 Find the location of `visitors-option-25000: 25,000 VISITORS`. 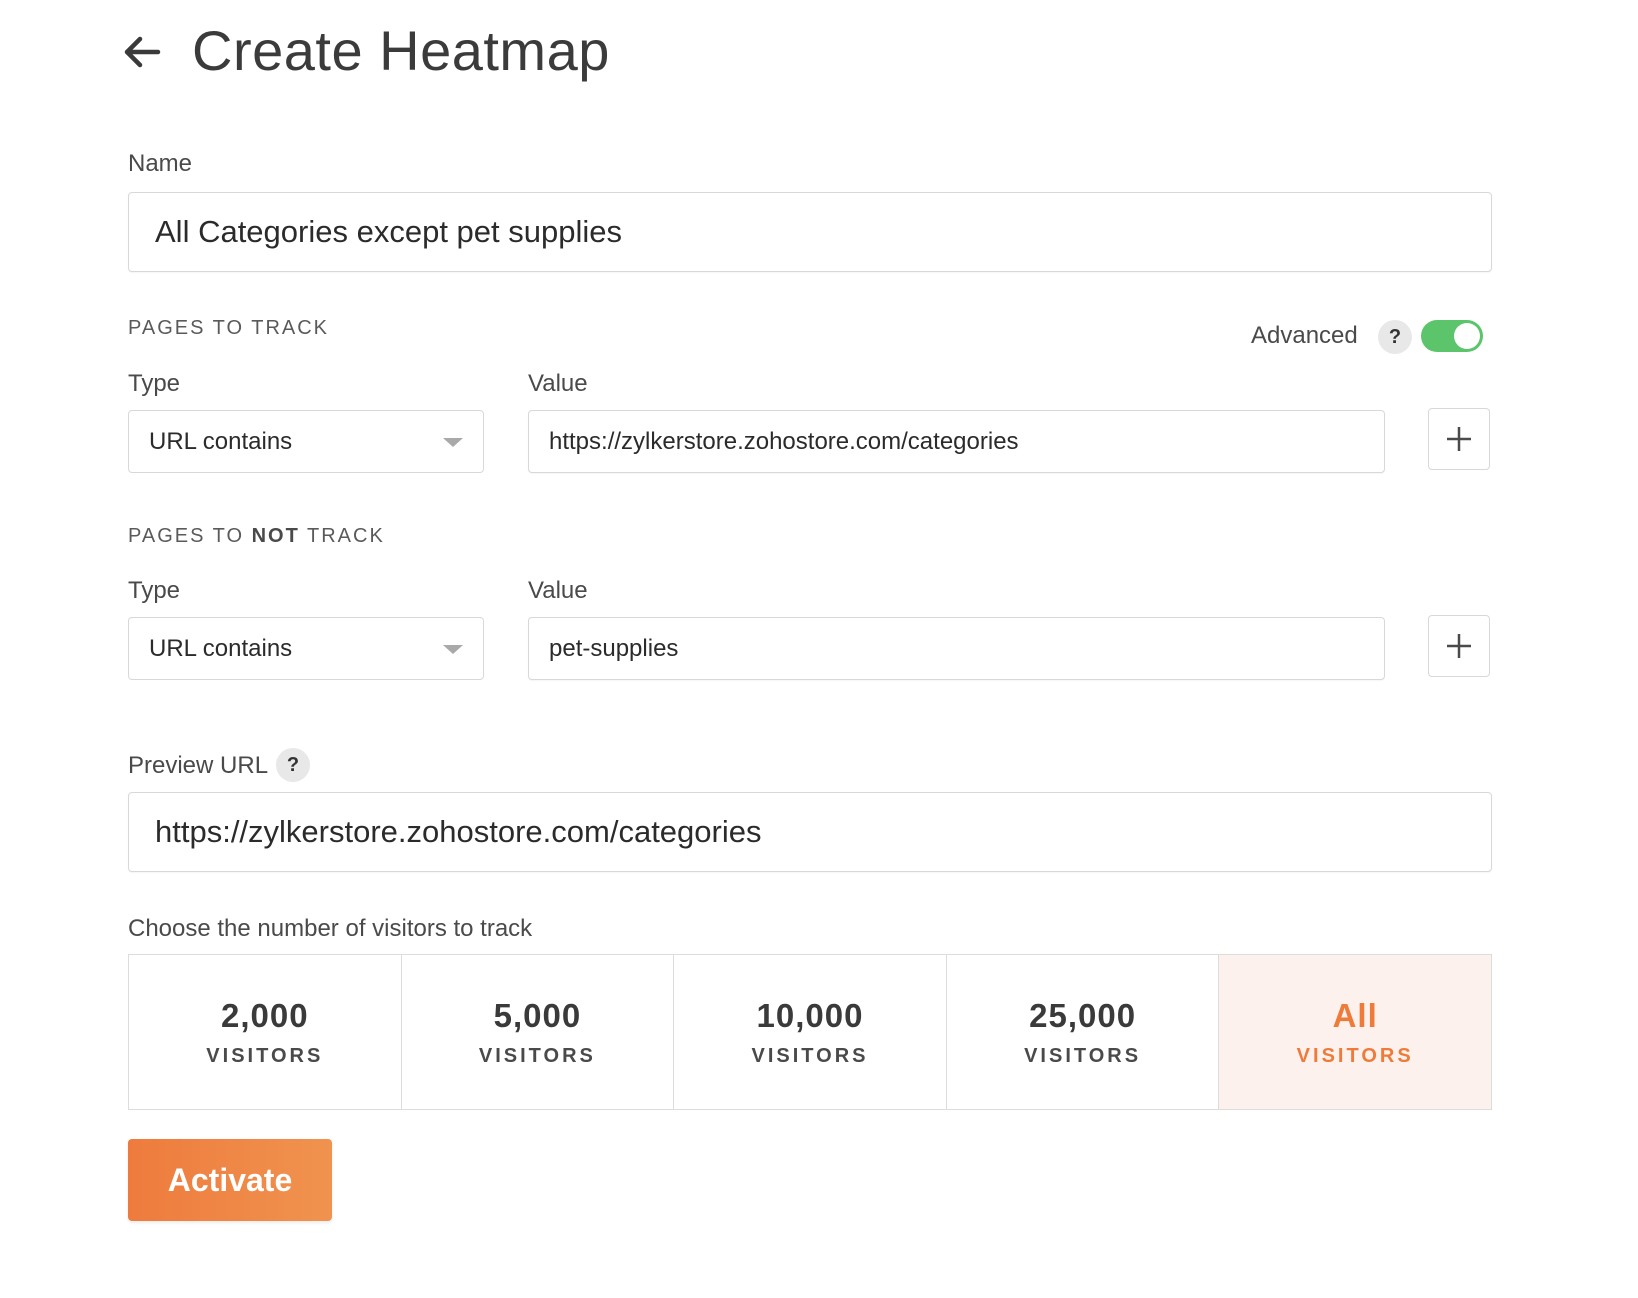

visitors-option-25000: 25,000 VISITORS is located at coordinates (1083, 1032).